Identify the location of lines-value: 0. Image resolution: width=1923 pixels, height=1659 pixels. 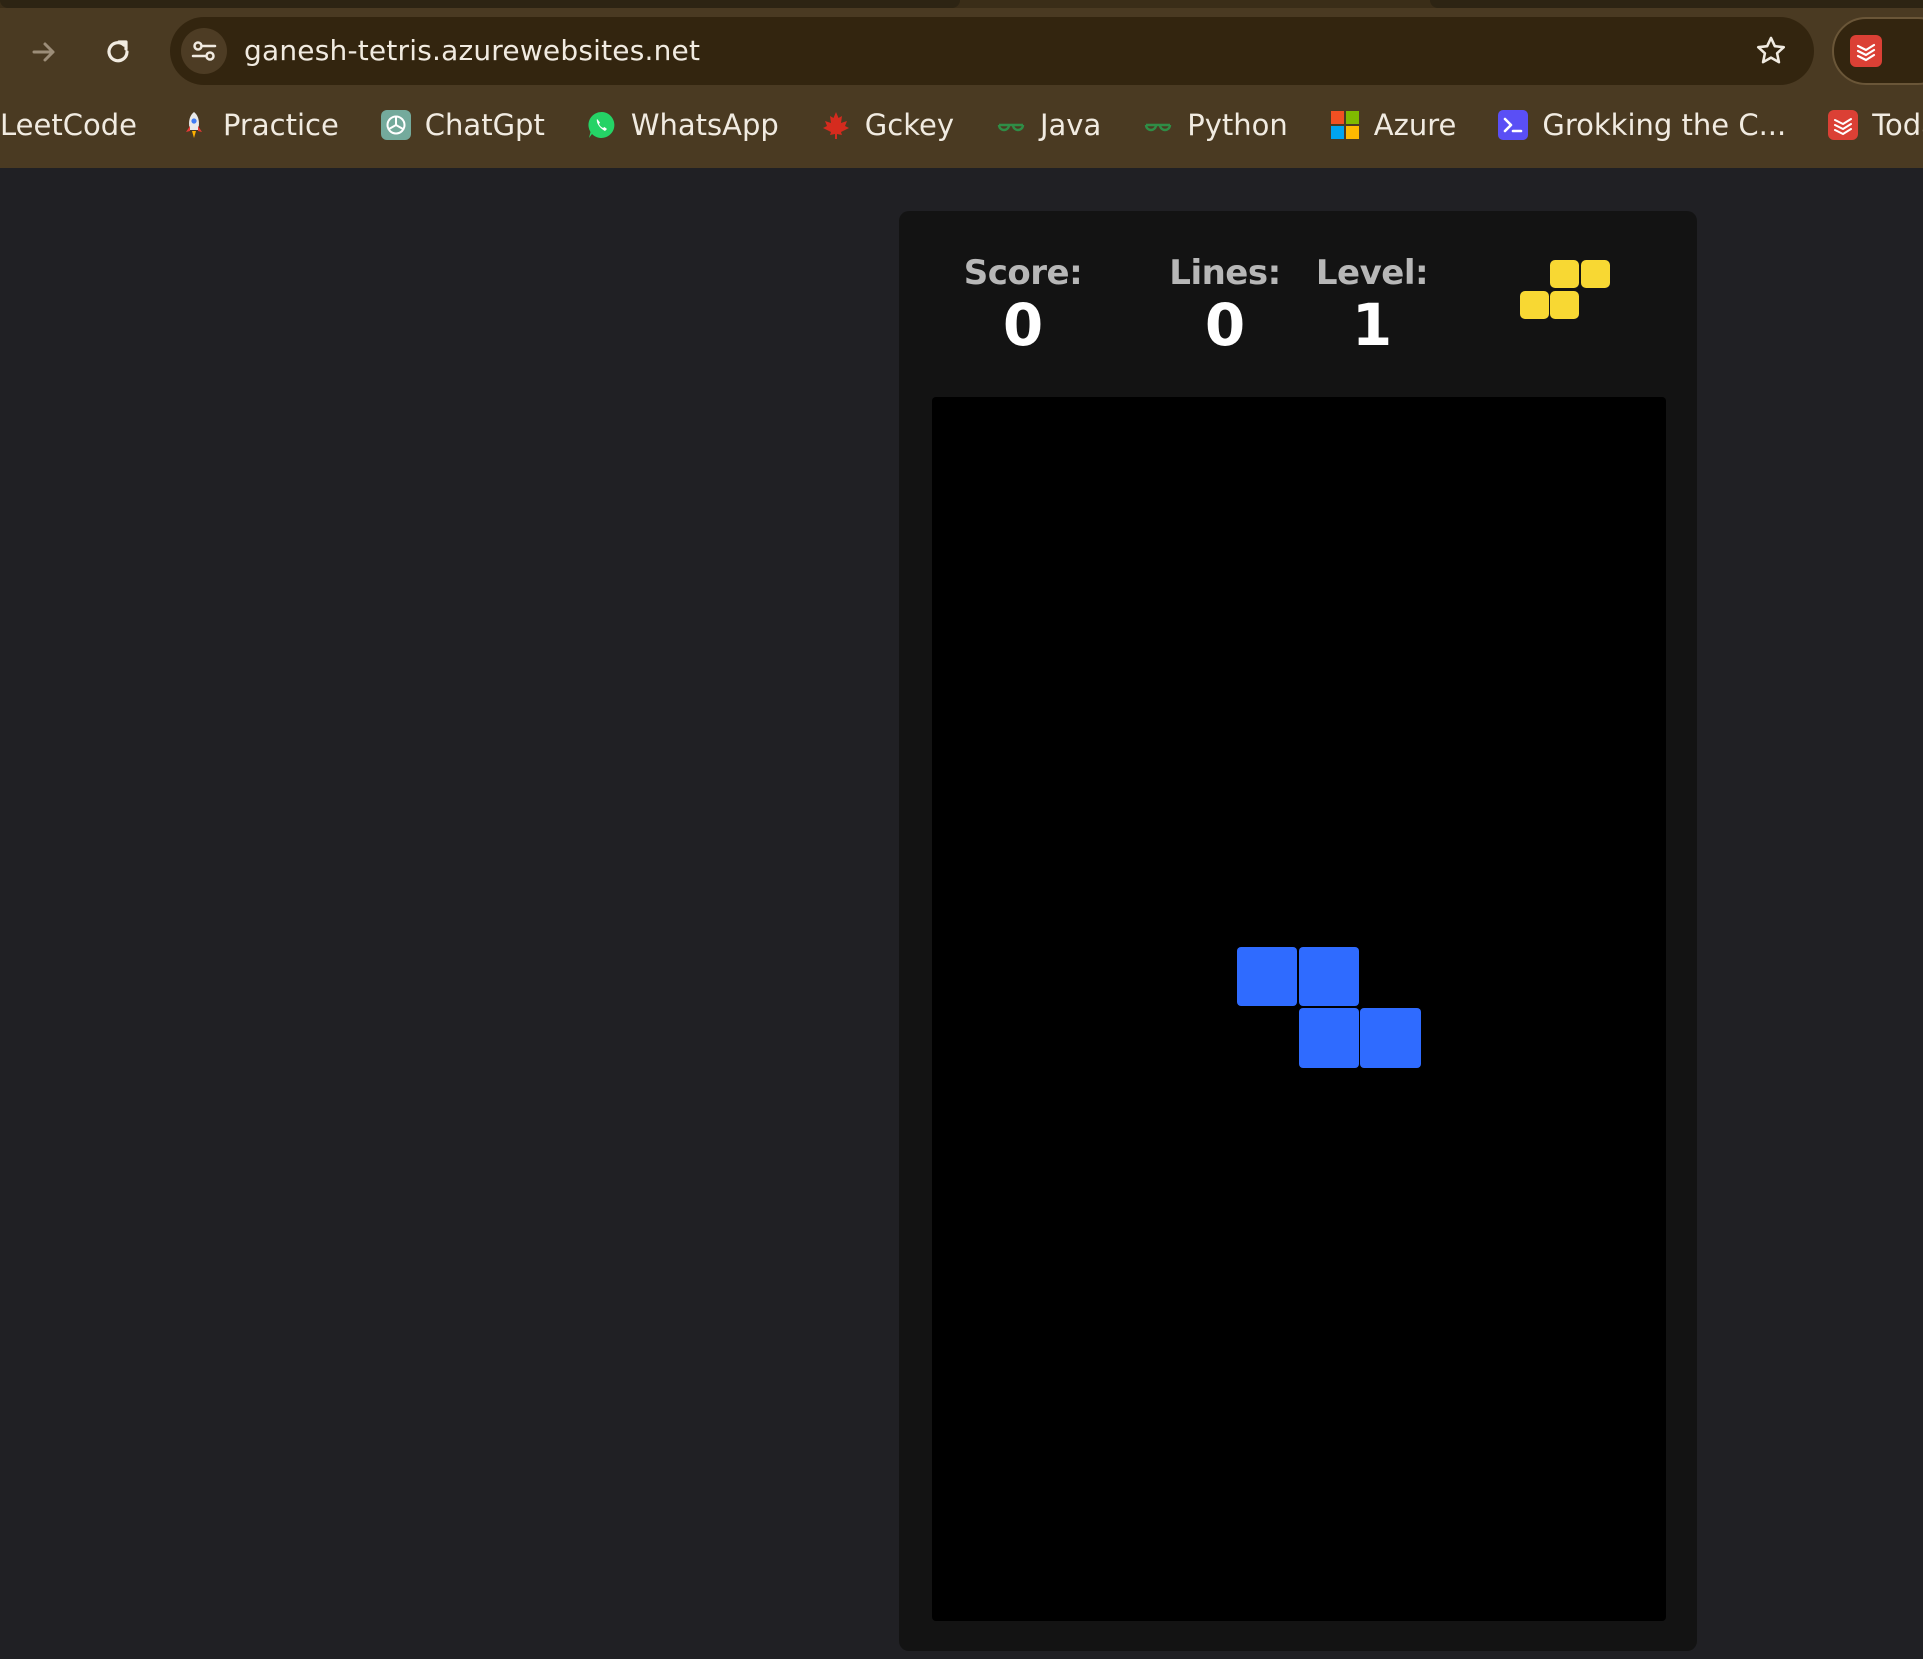
(1225, 325).